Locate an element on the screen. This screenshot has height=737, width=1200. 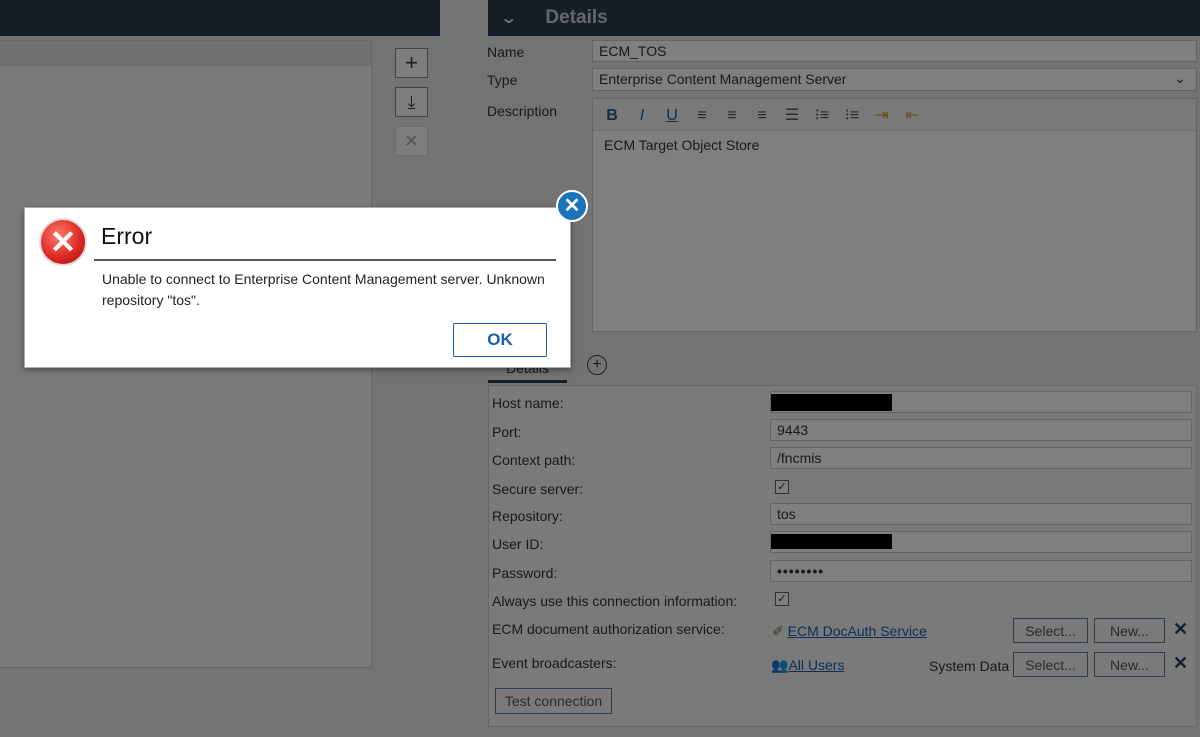
close-icon: ✕ is located at coordinates (572, 206).